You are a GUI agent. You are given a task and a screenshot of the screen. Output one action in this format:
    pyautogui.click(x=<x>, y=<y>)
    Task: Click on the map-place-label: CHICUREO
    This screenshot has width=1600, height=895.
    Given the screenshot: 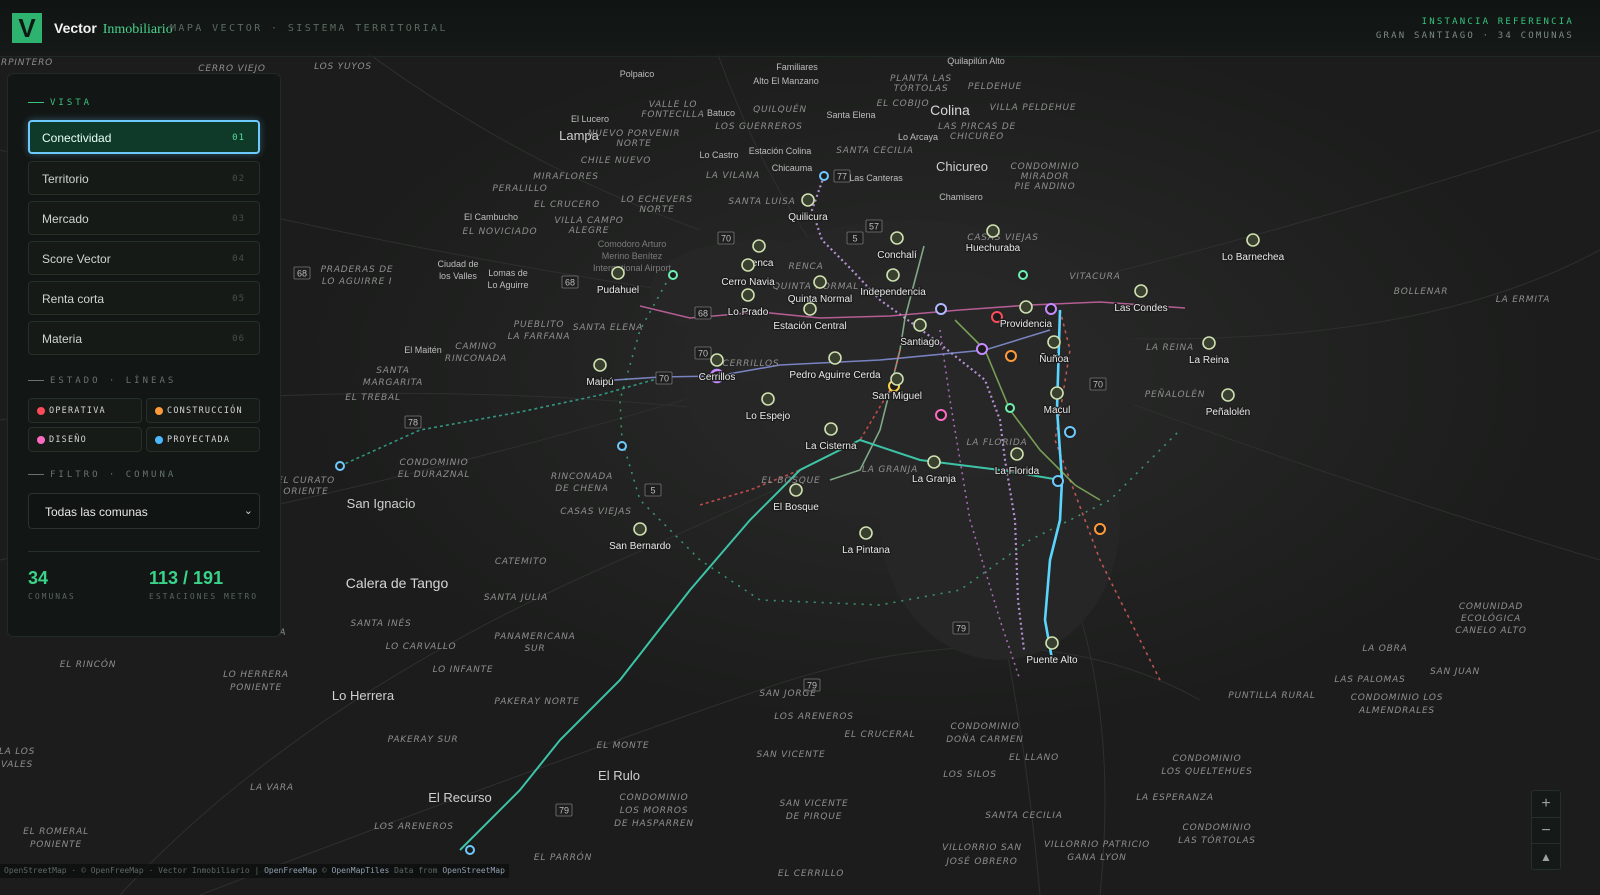 What is the action you would take?
    pyautogui.click(x=977, y=137)
    